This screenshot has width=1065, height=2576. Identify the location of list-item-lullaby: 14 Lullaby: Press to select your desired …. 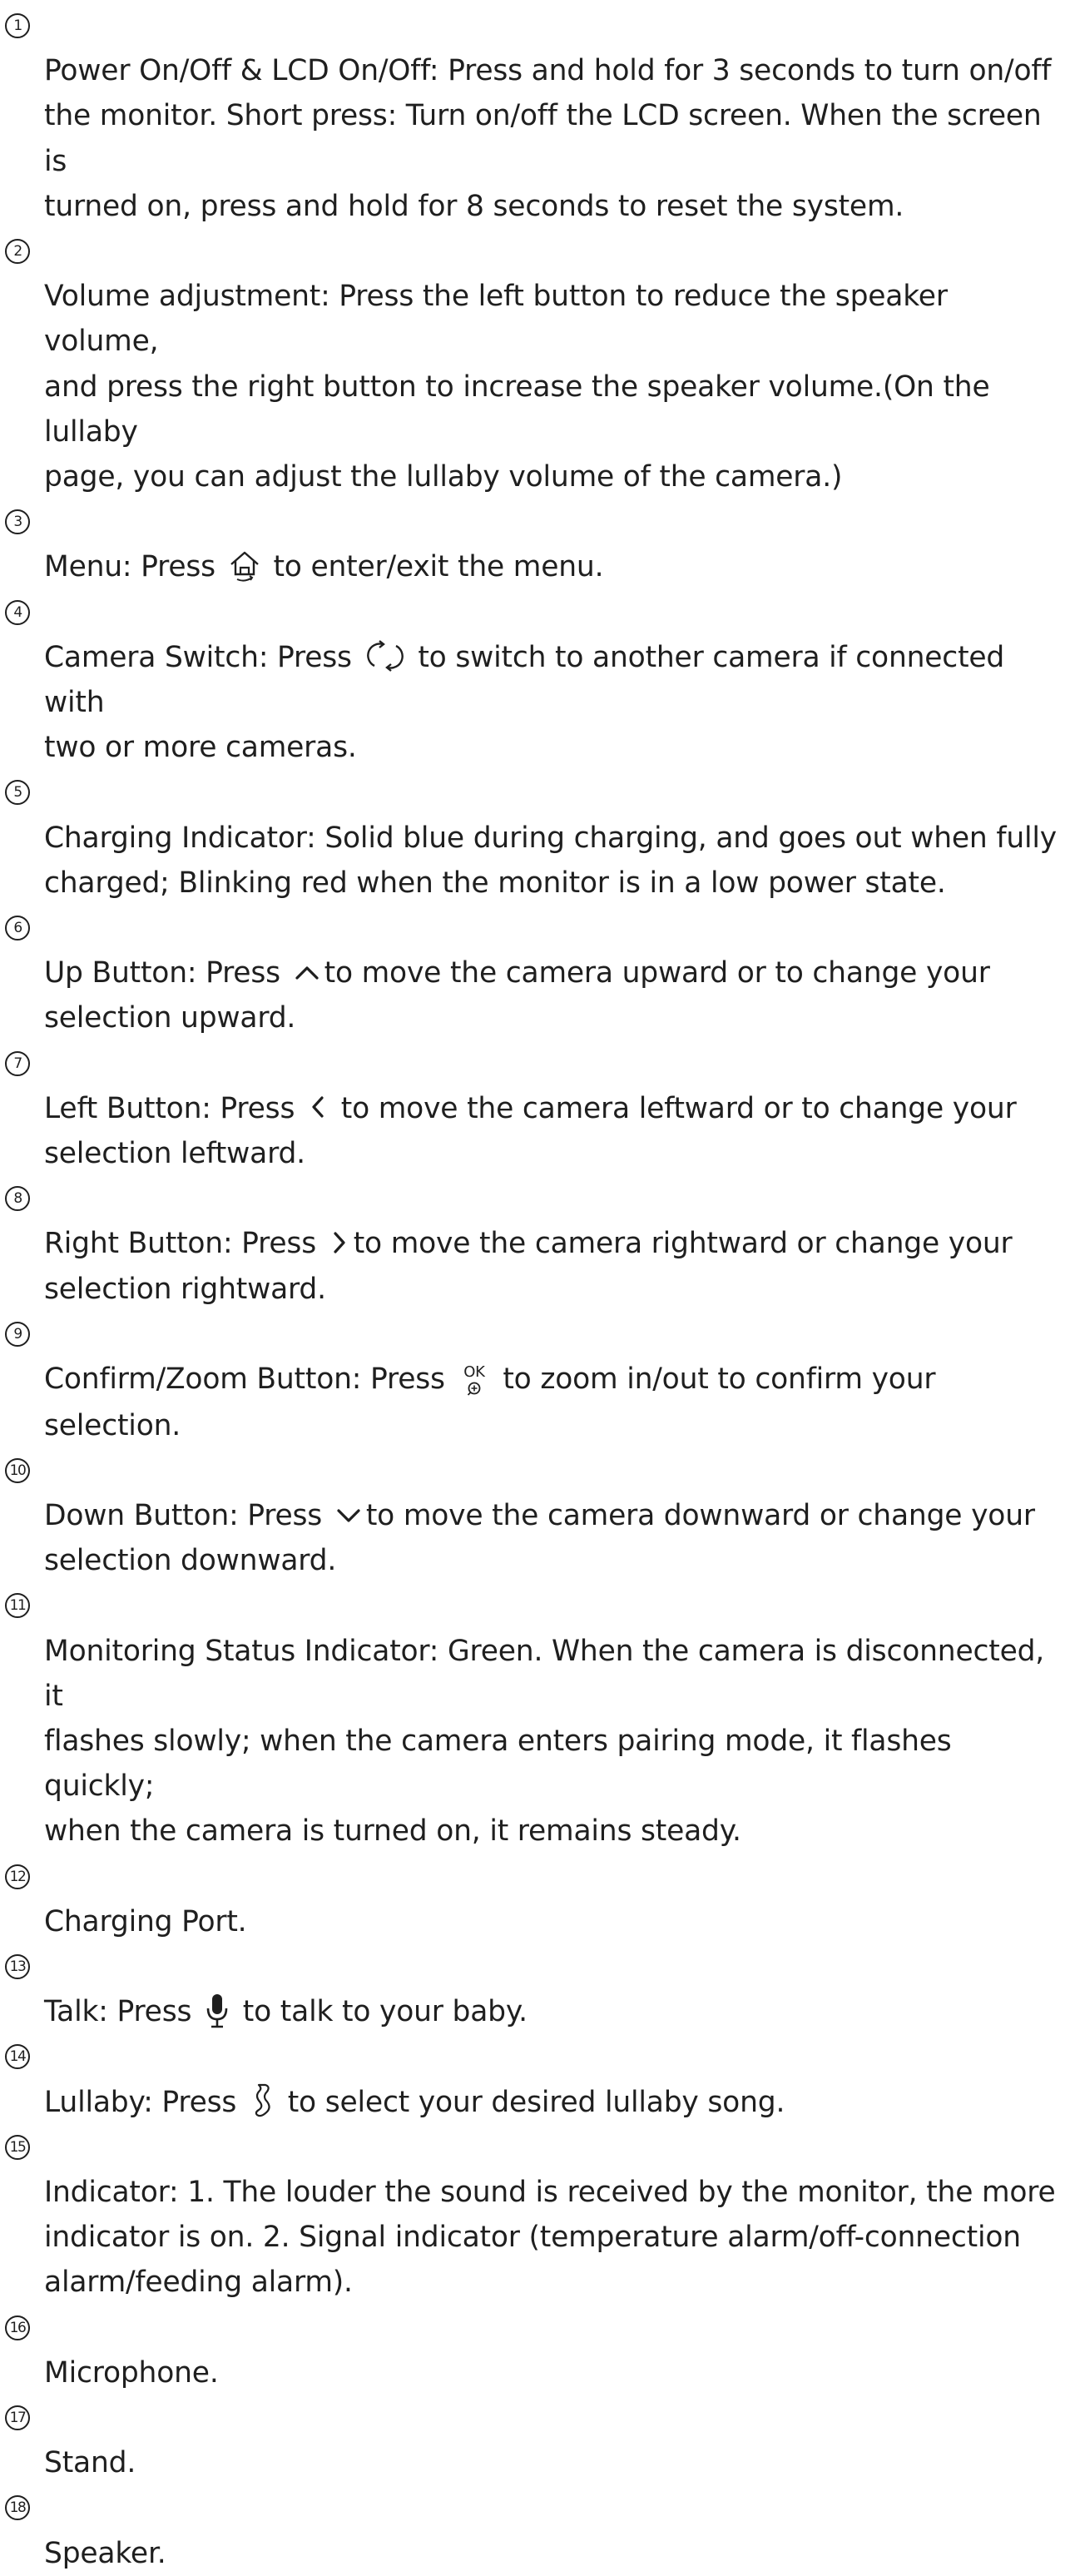
(532, 2079).